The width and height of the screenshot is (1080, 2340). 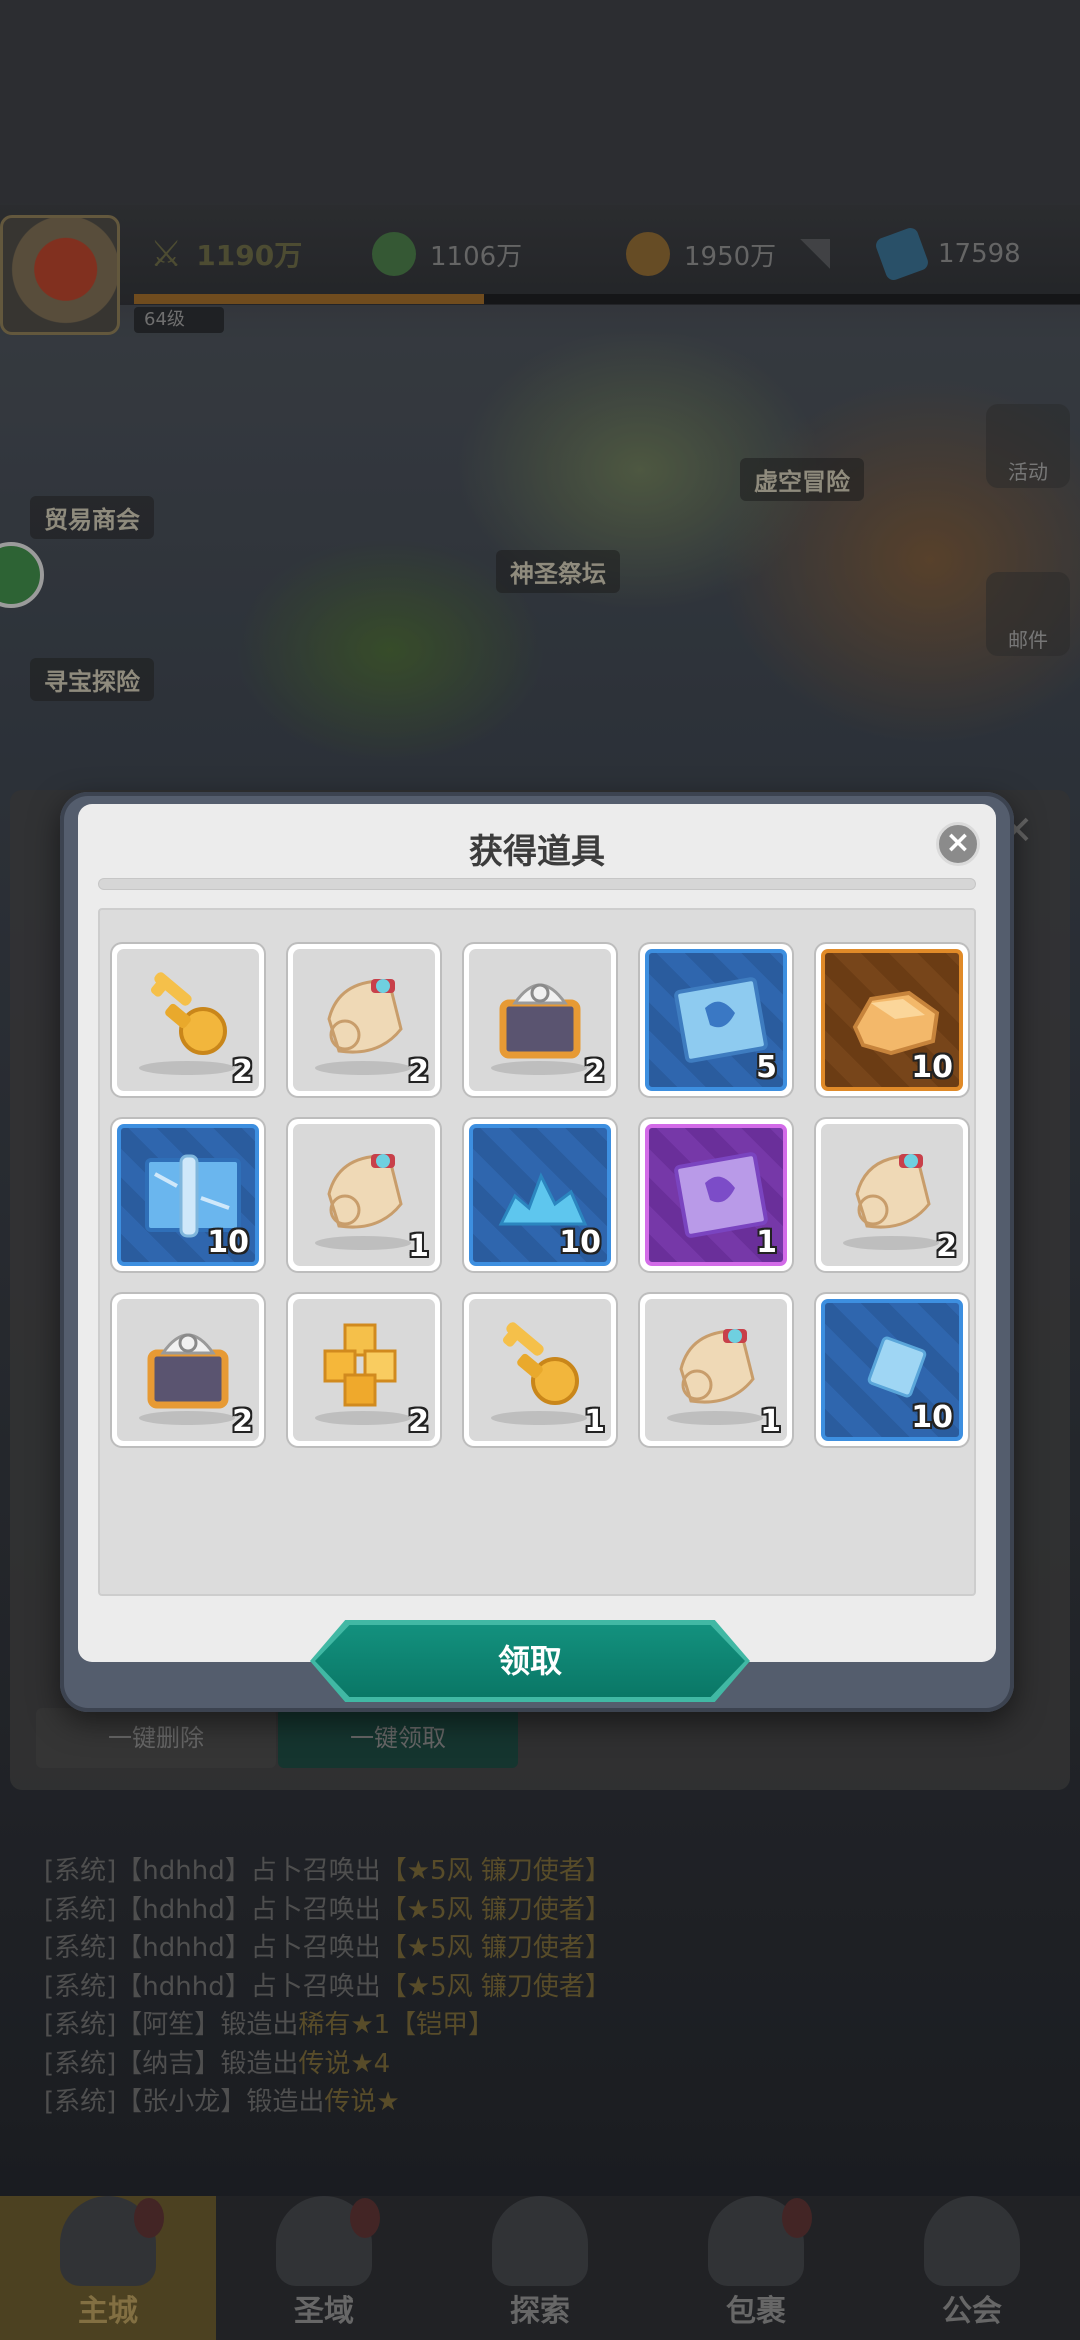 What do you see at coordinates (958, 844) in the screenshot?
I see `close-icon: ×` at bounding box center [958, 844].